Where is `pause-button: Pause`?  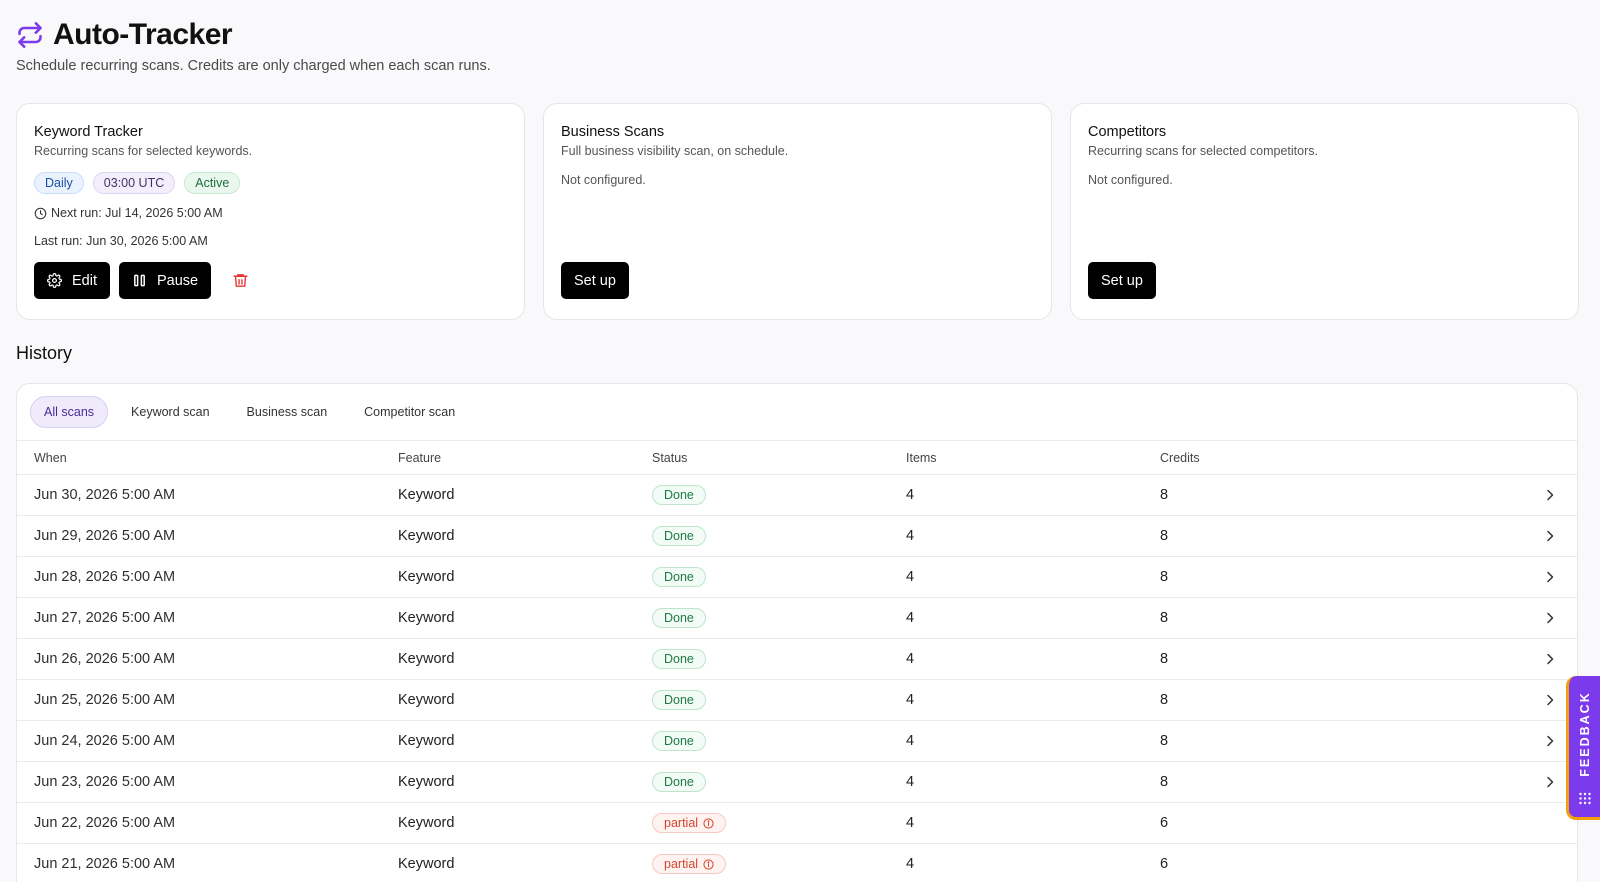
pause-button: Pause is located at coordinates (165, 280).